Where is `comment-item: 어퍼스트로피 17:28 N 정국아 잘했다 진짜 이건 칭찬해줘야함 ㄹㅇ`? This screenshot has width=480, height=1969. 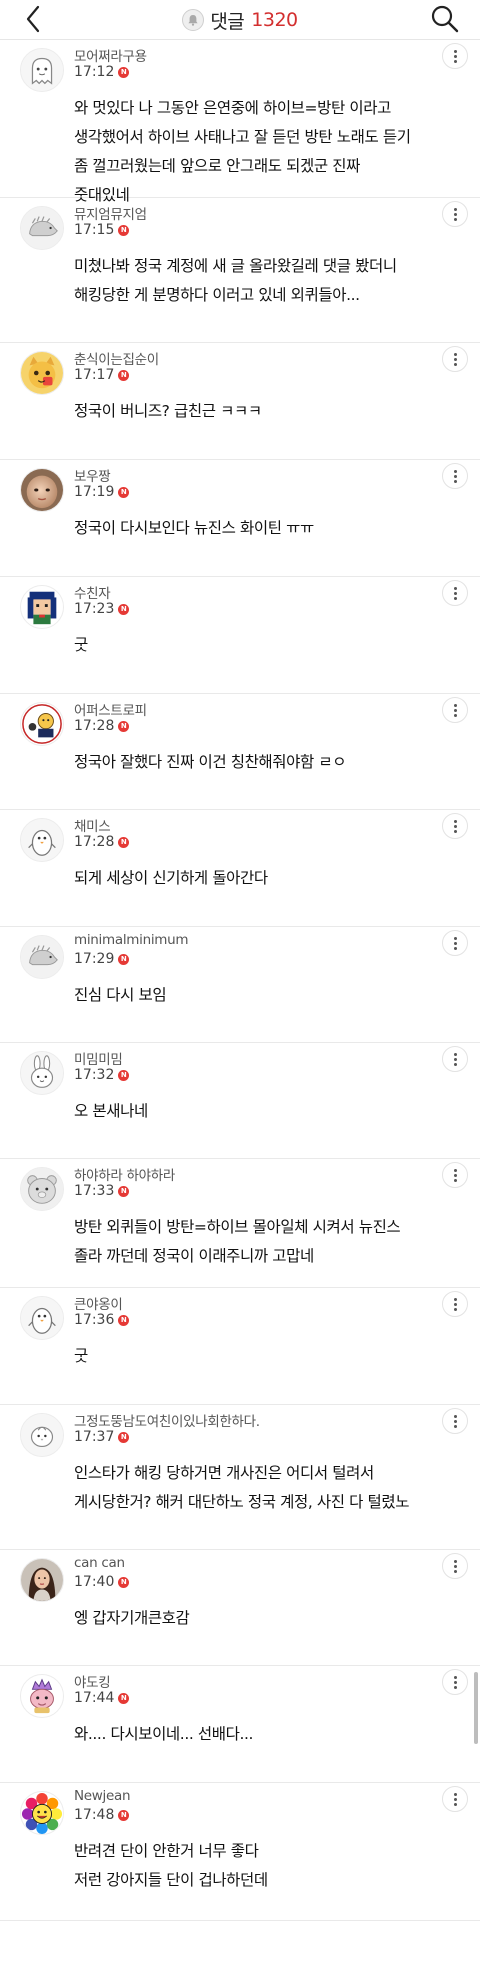
comment-item: 어퍼스트로피 17:28 N 정국아 잘했다 진짜 이건 칭찬해줘야함 ㄹㅇ is located at coordinates (240, 752).